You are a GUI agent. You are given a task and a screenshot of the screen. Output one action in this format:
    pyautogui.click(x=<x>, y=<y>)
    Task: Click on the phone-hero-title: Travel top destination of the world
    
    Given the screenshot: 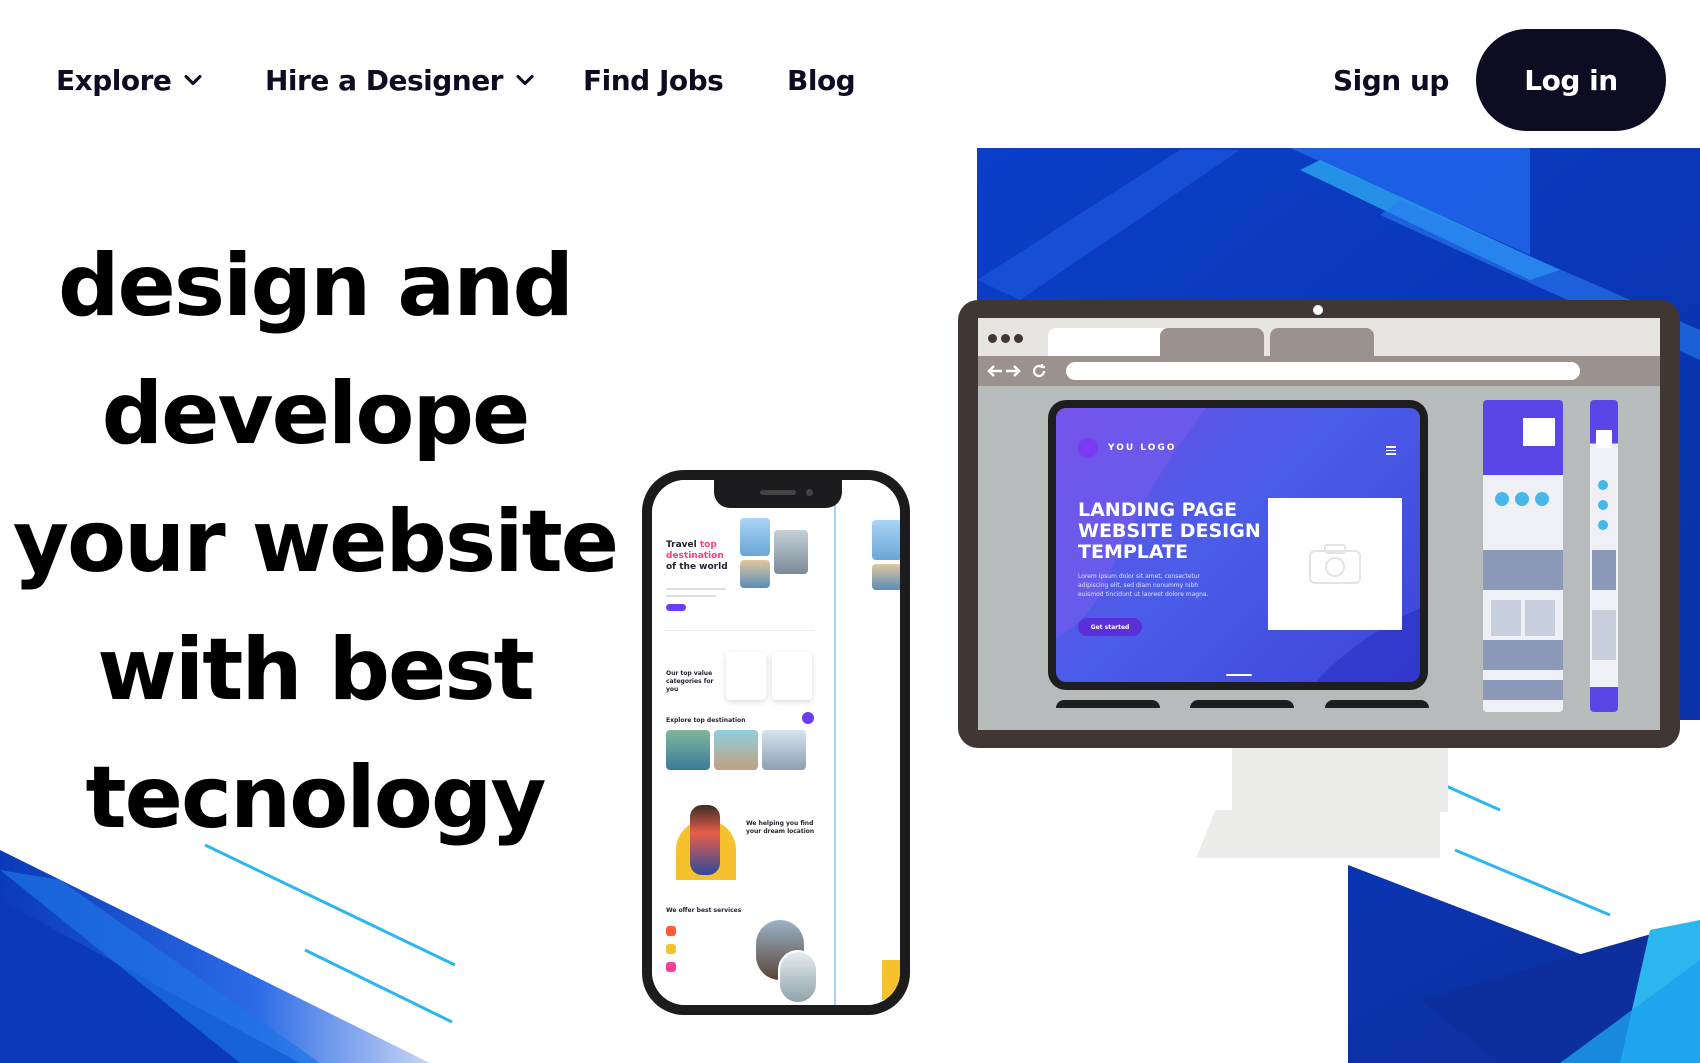 What is the action you would take?
    pyautogui.click(x=697, y=556)
    